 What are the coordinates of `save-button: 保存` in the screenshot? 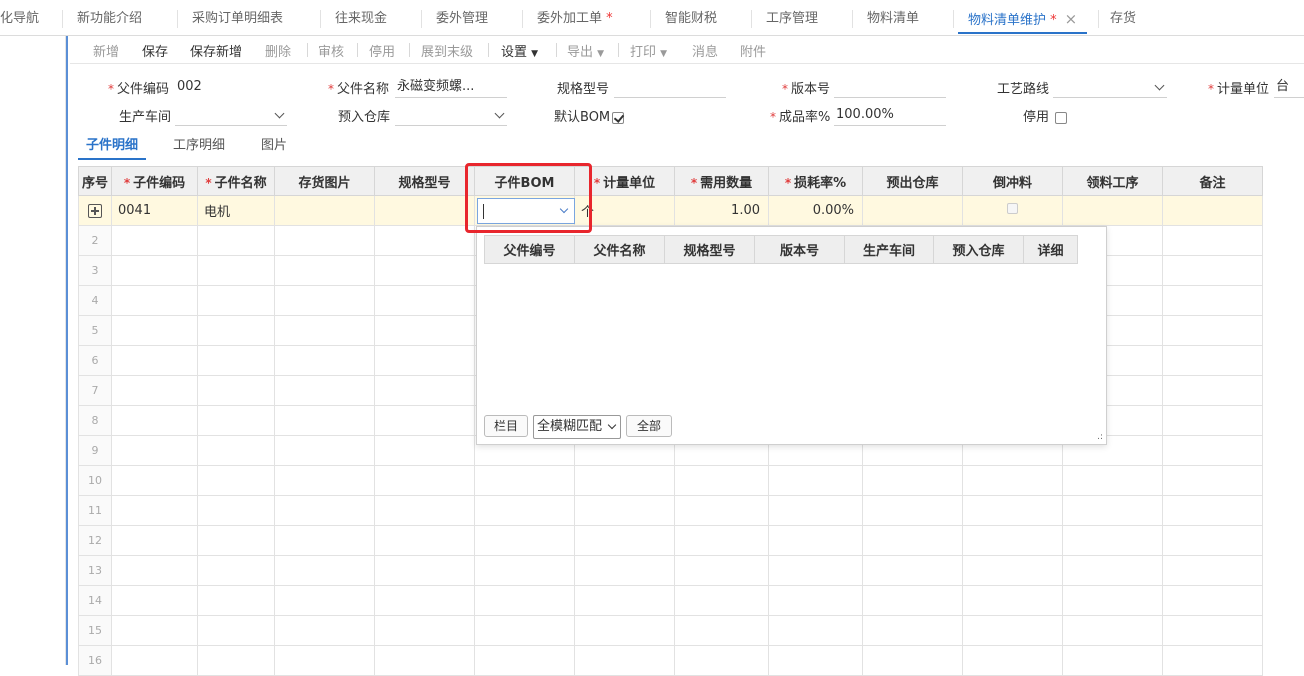 It's located at (155, 50).